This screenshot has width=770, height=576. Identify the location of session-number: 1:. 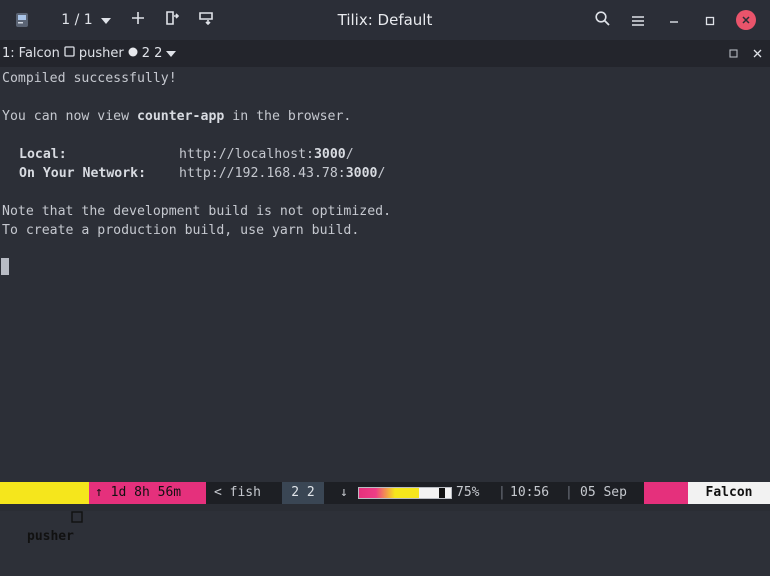
(8, 53).